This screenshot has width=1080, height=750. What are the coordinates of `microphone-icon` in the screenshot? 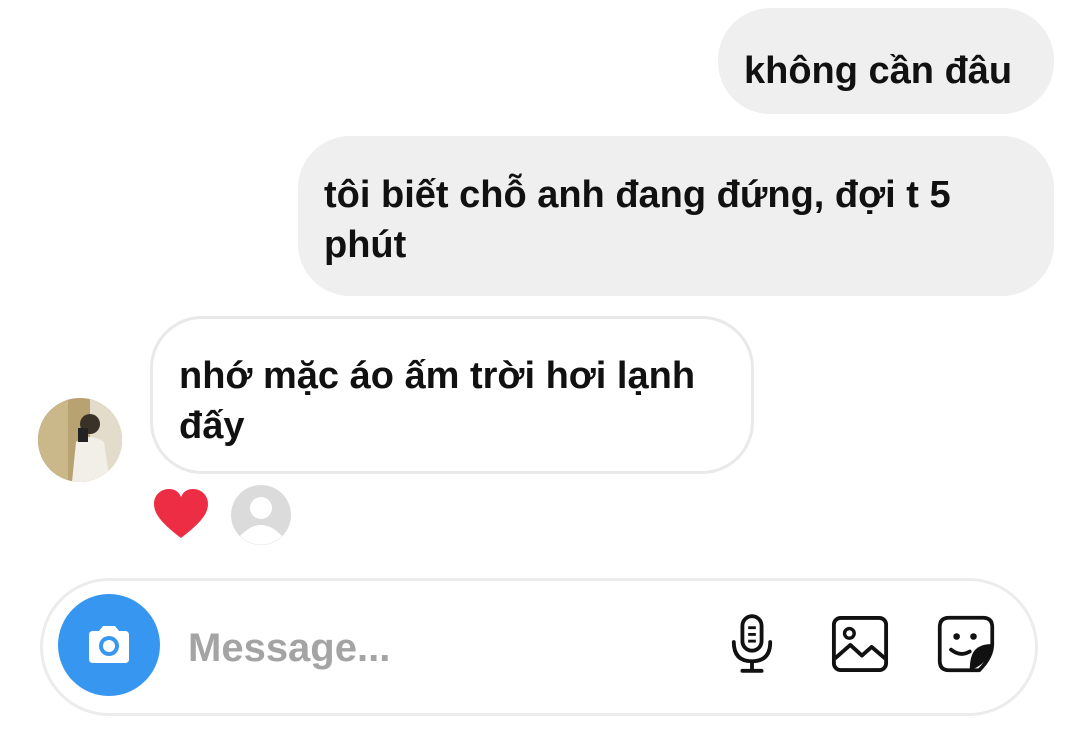 It's located at (752, 643).